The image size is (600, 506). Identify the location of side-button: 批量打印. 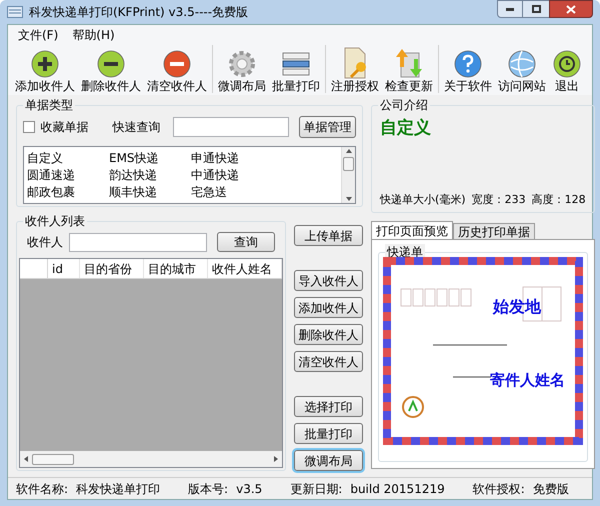
(328, 433).